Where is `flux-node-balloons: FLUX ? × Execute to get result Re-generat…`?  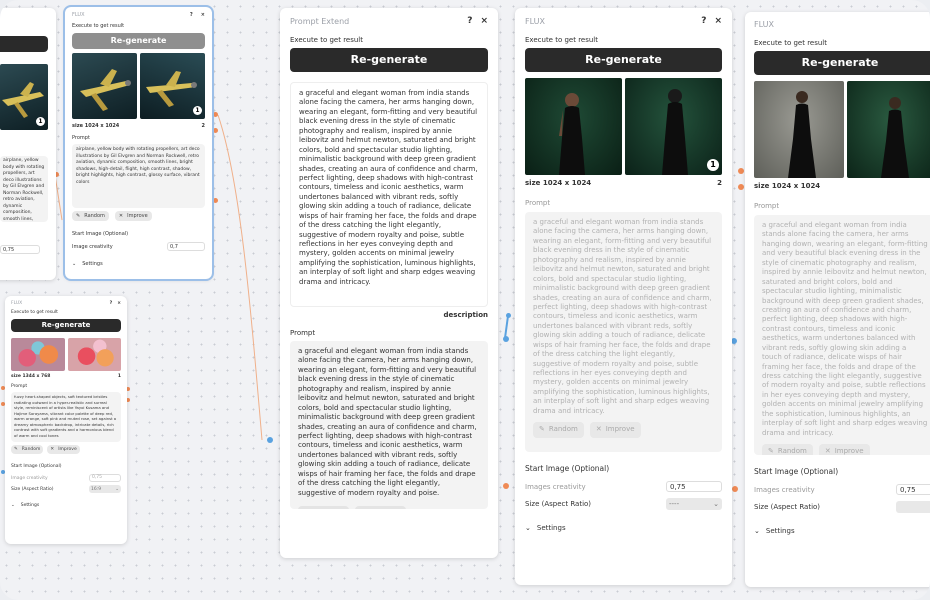 flux-node-balloons: FLUX ? × Execute to get result Re-generat… is located at coordinates (66, 420).